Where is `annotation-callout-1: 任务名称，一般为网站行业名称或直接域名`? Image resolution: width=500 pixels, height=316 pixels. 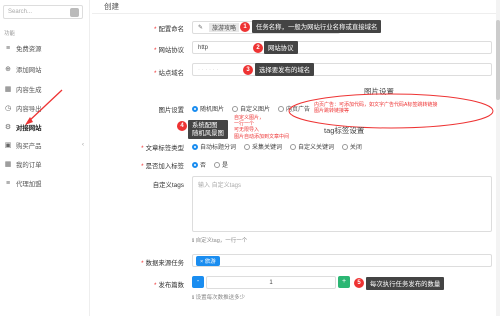 annotation-callout-1: 任务名称，一般为网站行业名称或直接域名 is located at coordinates (317, 26).